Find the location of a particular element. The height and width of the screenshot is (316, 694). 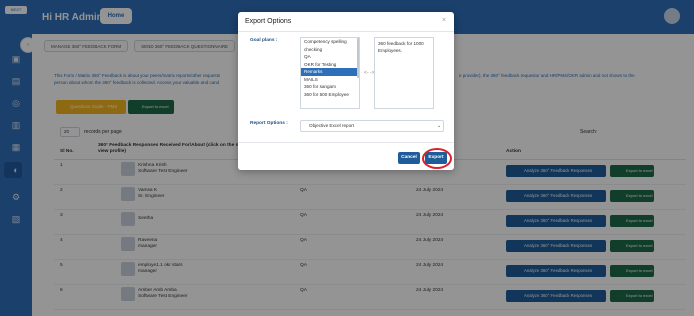

selected-goals-listbox: 360 feedback for 1000 Employees. is located at coordinates (404, 73).